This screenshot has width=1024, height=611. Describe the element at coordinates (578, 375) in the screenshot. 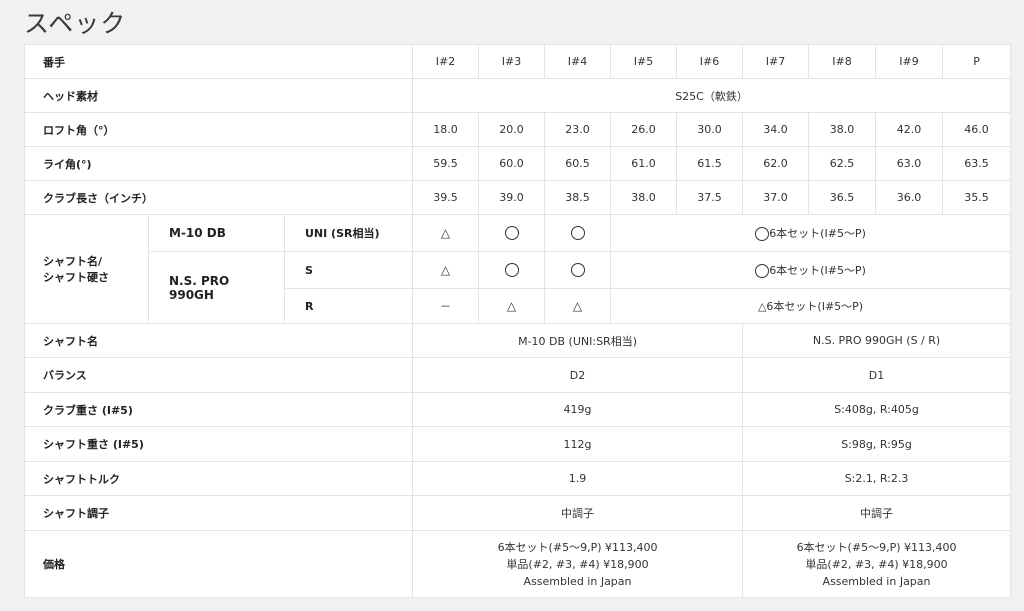

I see `balance-m10: D2` at that location.